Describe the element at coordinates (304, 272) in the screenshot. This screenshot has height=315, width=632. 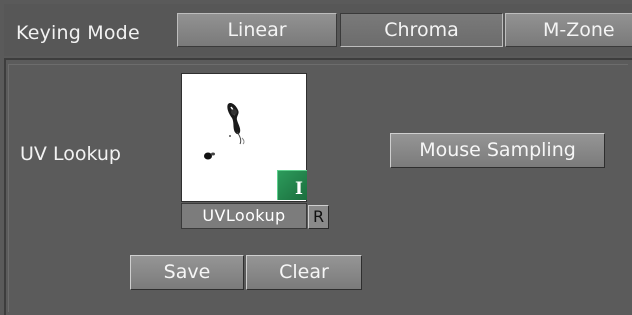
I see `clear-button: Clear` at that location.